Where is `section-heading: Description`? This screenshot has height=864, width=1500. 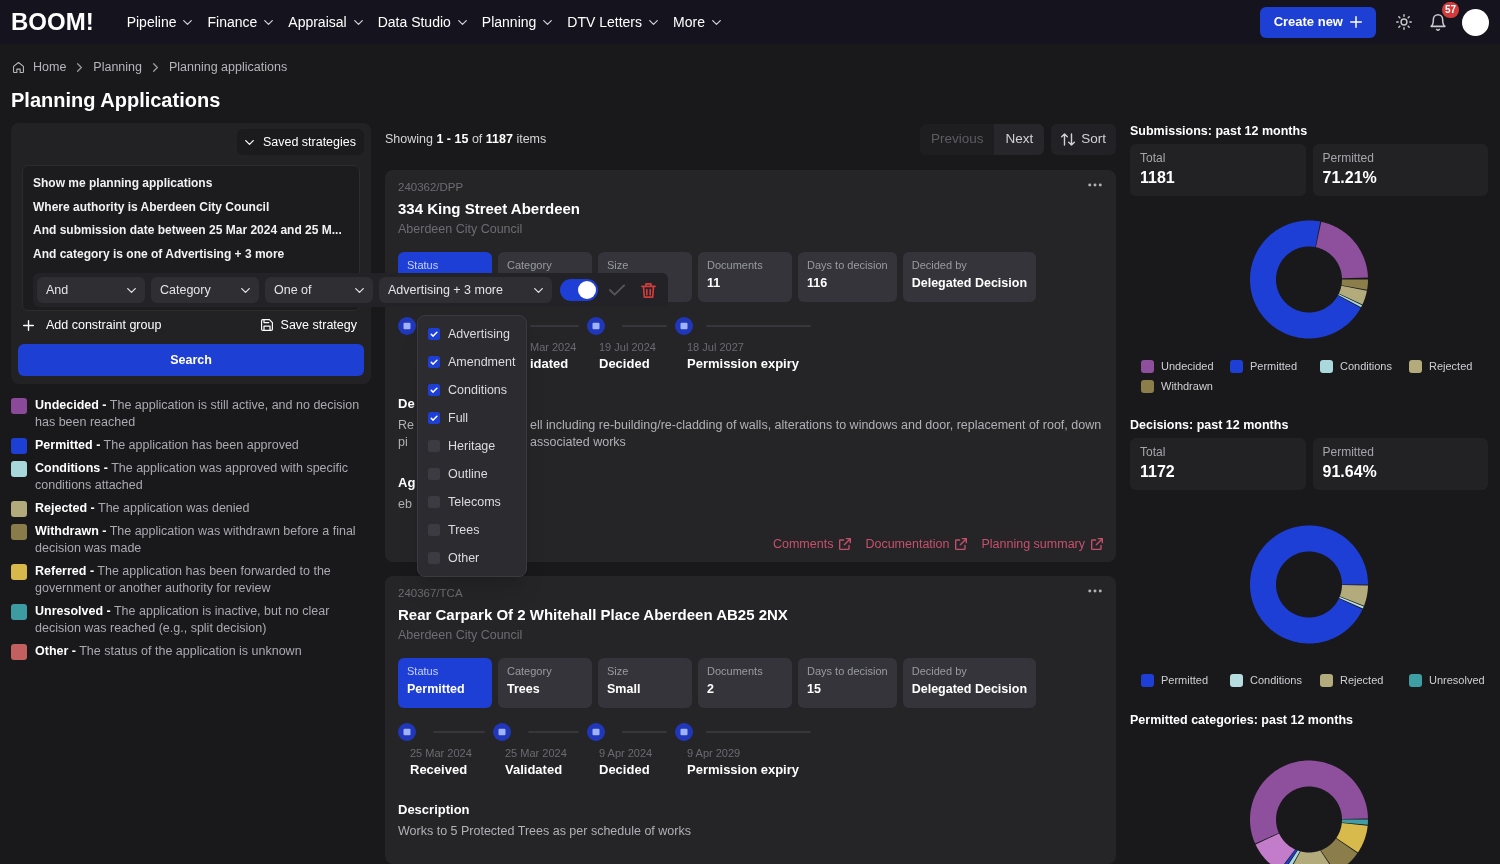 section-heading: Description is located at coordinates (434, 810).